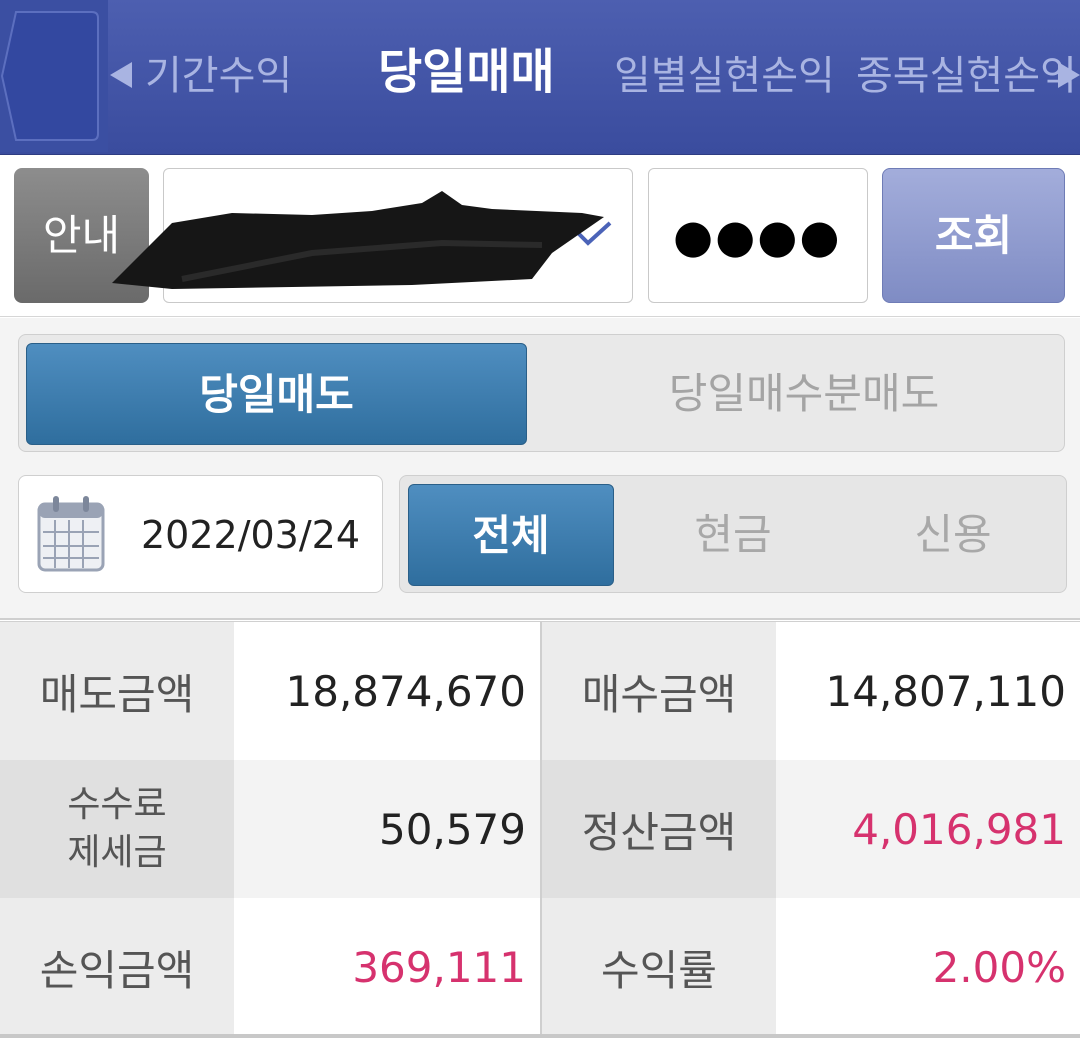 Image resolution: width=1080 pixels, height=1038 pixels. I want to click on password-input: ●●●●, so click(758, 235).